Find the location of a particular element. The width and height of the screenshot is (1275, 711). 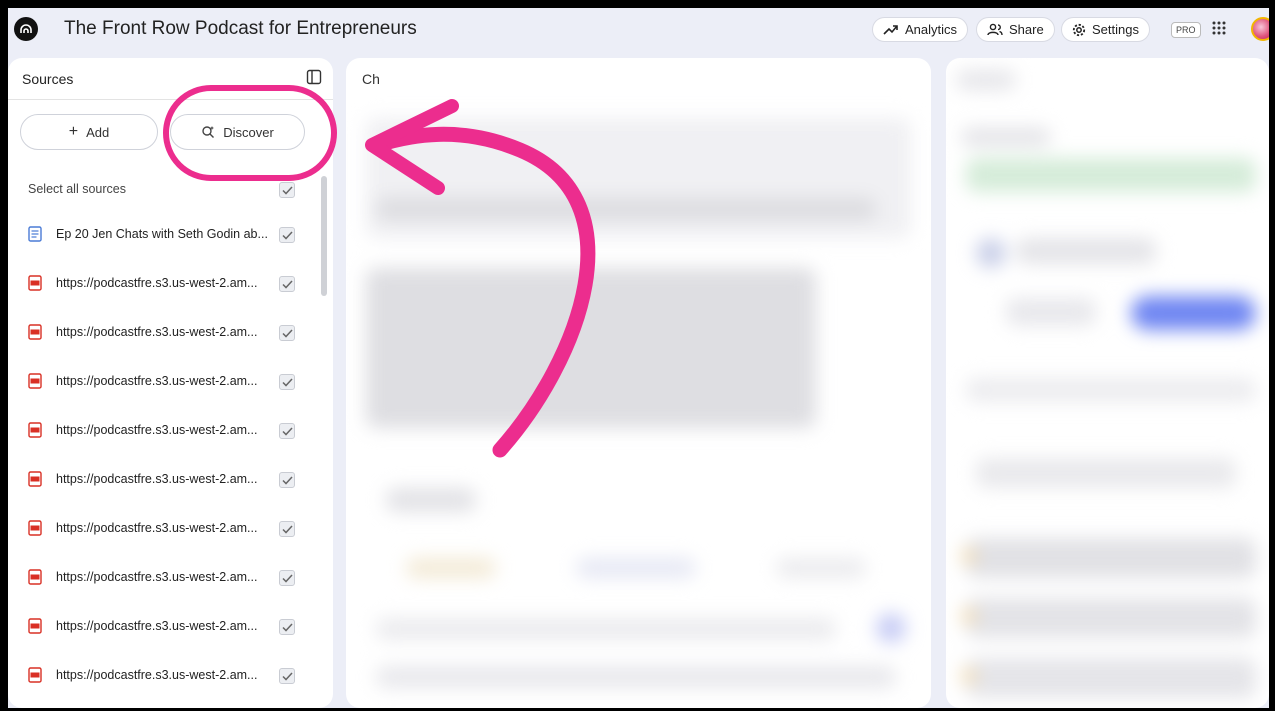

discover-button: Discover is located at coordinates (237, 132).